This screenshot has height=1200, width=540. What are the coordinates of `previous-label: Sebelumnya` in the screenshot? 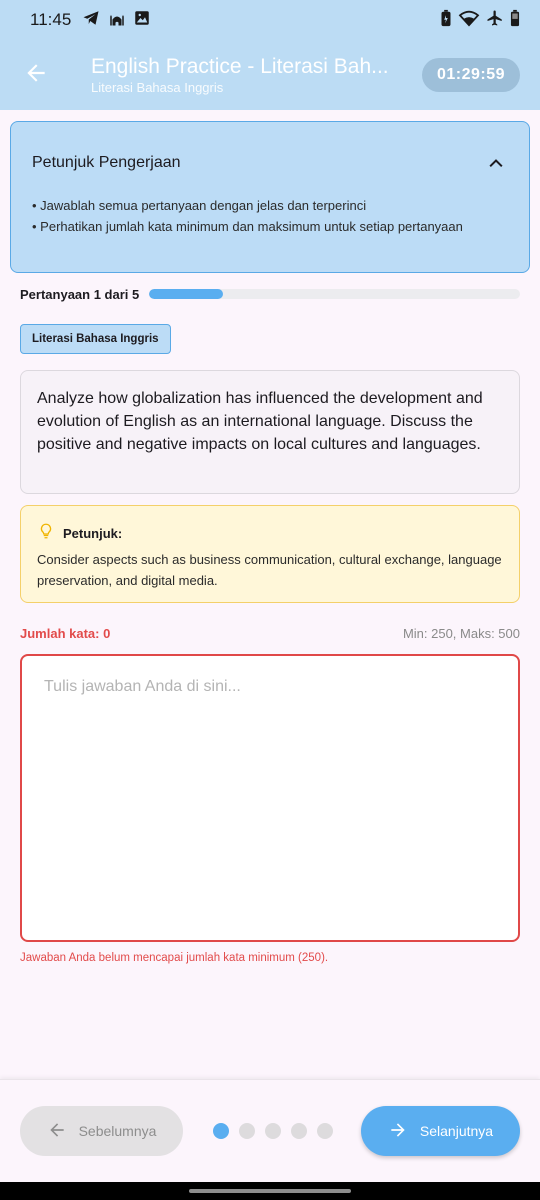 It's located at (117, 1131).